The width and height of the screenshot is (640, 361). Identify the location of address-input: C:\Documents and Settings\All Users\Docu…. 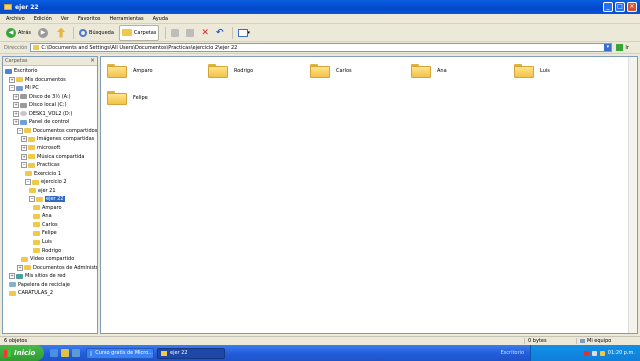
(321, 47).